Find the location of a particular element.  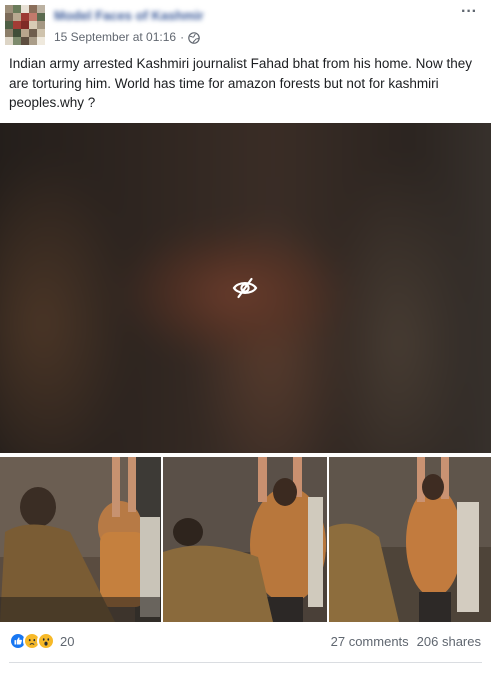

hidden-eye-icon is located at coordinates (245, 288).